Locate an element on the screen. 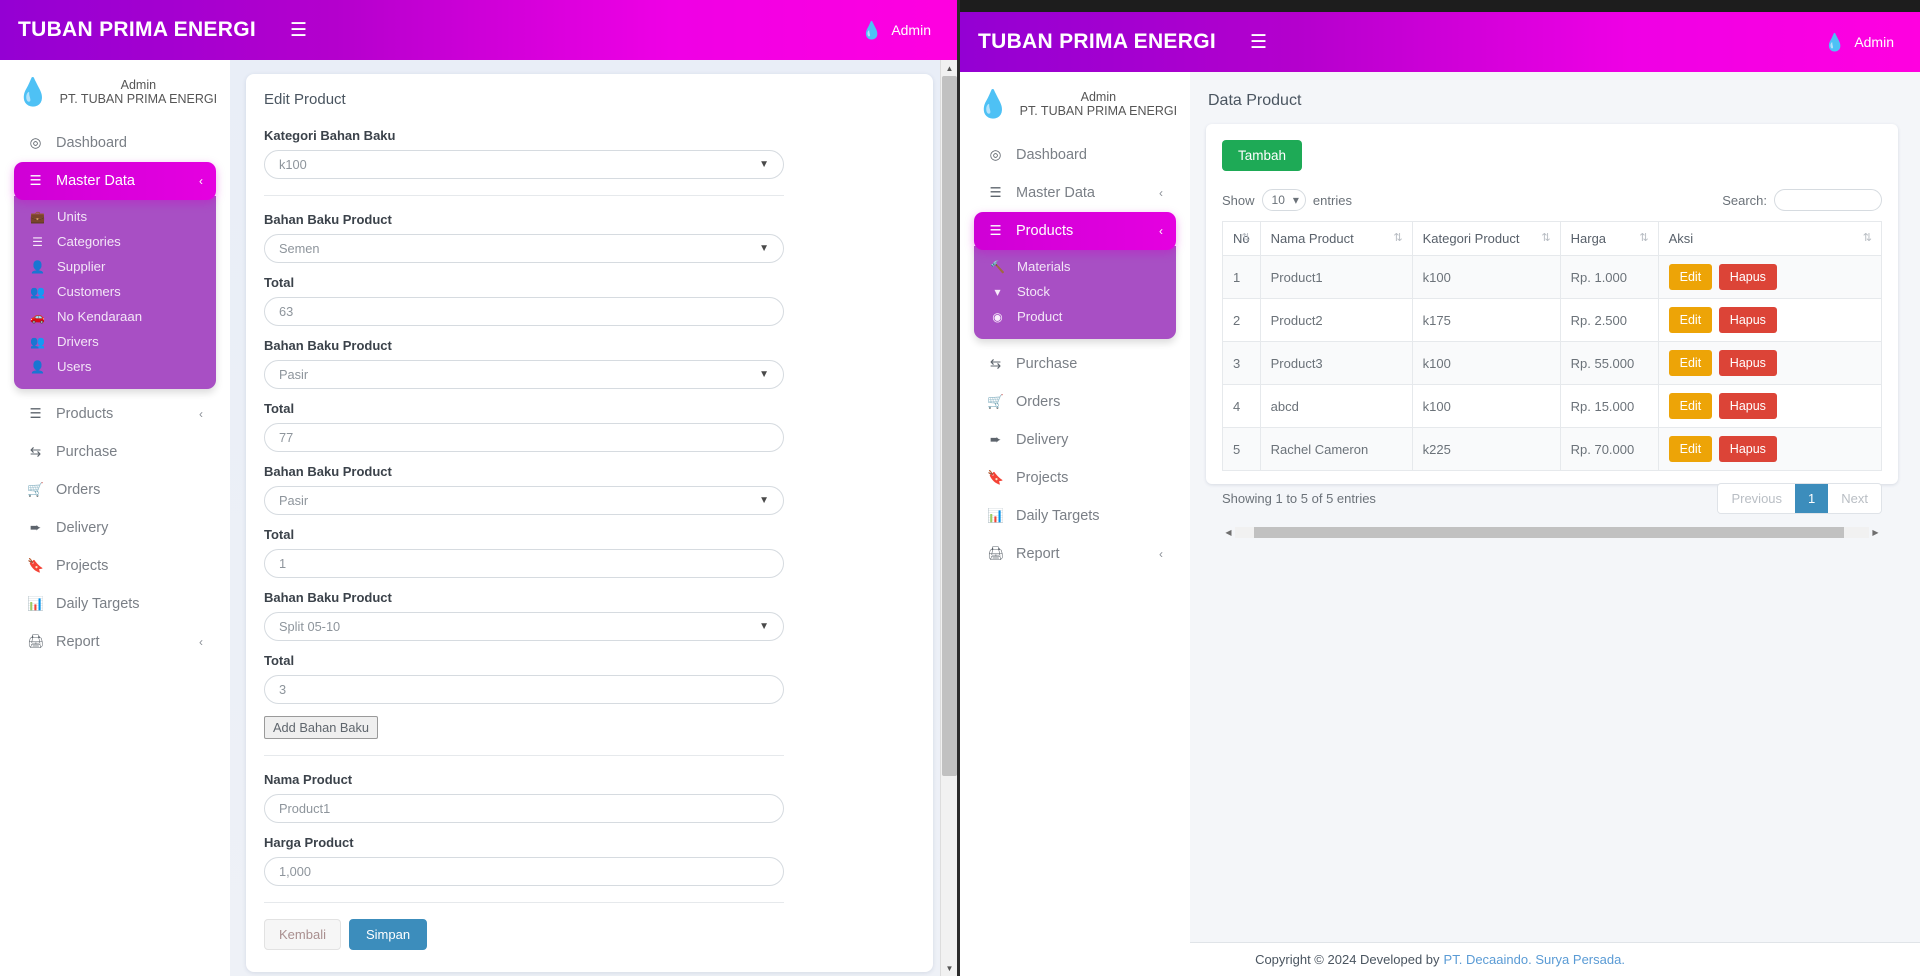 This screenshot has height=976, width=1920. total-input: 3 is located at coordinates (524, 689).